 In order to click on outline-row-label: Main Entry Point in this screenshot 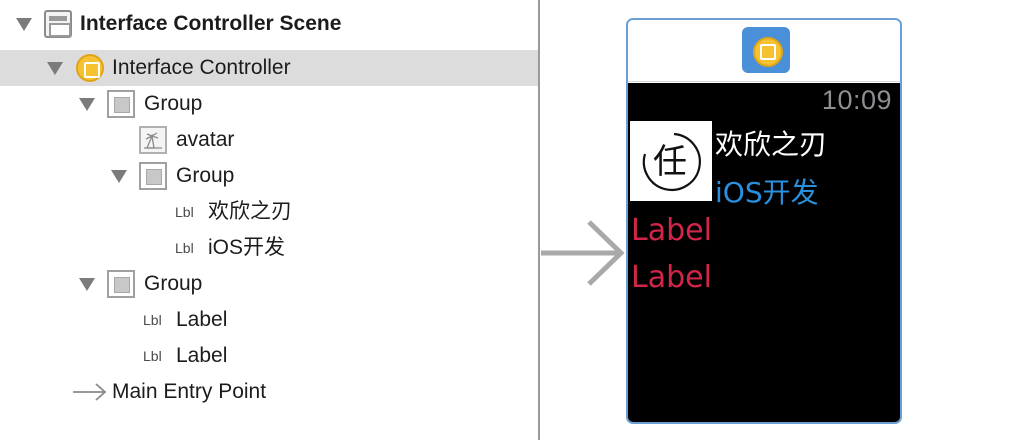, I will do `click(189, 391)`.